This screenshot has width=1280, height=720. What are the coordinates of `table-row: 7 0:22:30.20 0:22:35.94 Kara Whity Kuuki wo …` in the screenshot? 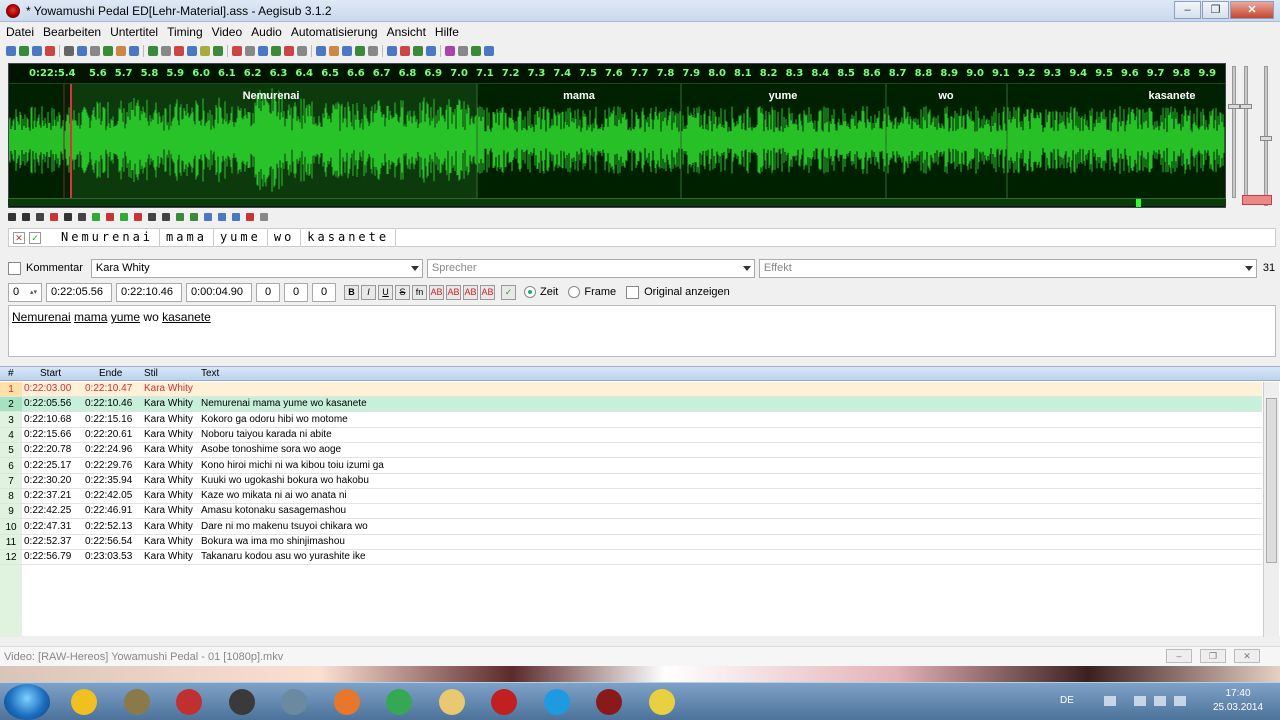 It's located at (631, 481).